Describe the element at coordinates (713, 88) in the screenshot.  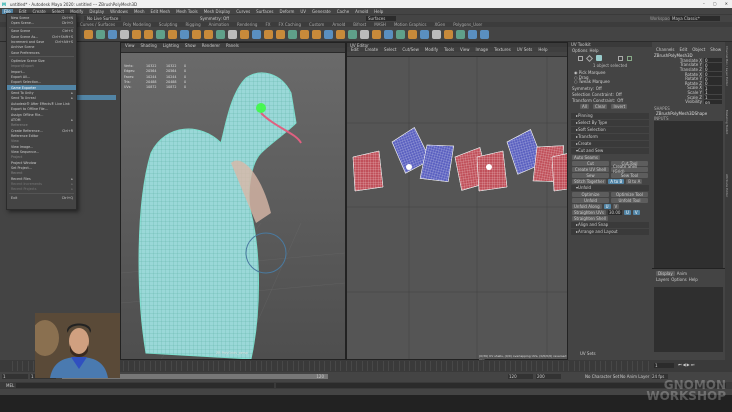
I see `channel-value: 1` at that location.